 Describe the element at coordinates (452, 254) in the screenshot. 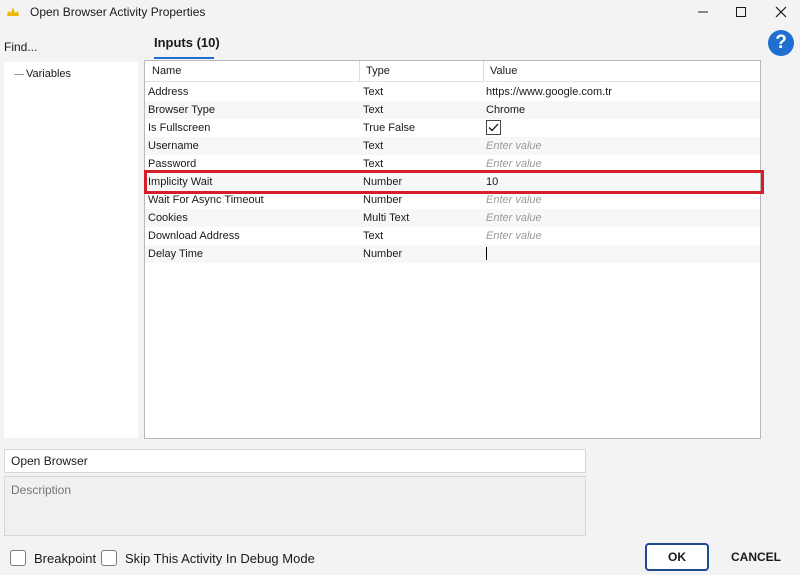

I see `table-row: Delay Time Number` at that location.